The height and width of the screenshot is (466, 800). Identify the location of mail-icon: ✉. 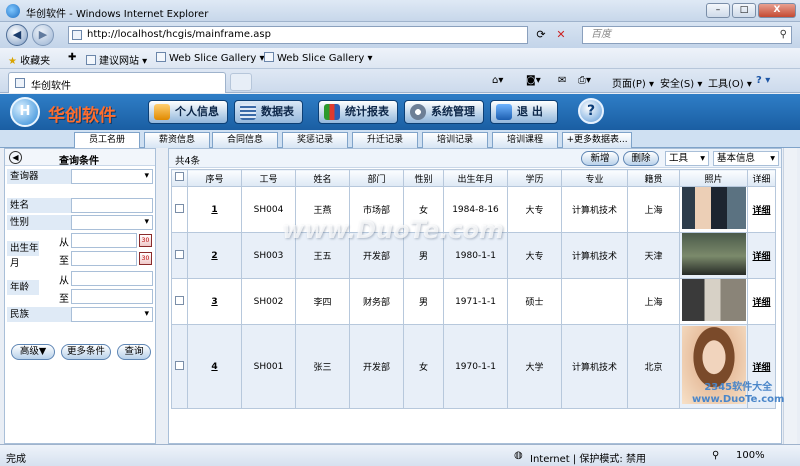
(562, 80).